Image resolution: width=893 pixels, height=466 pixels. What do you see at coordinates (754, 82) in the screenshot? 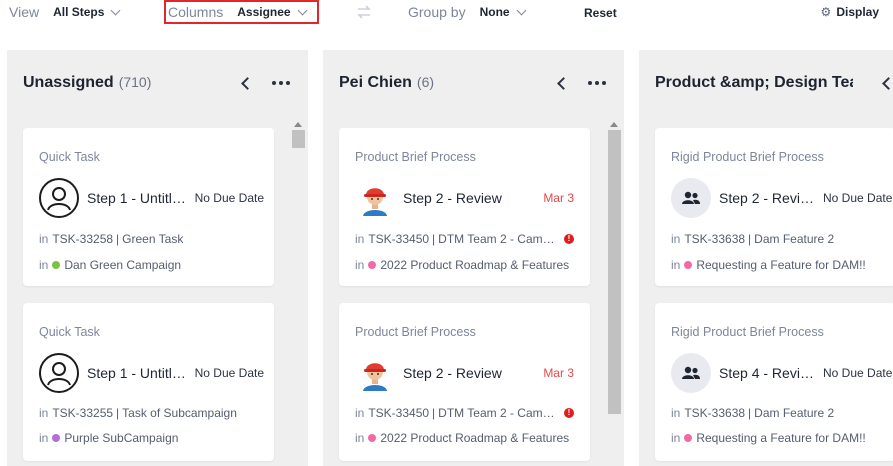
I see `column-title: Product &amp; Design Team` at bounding box center [754, 82].